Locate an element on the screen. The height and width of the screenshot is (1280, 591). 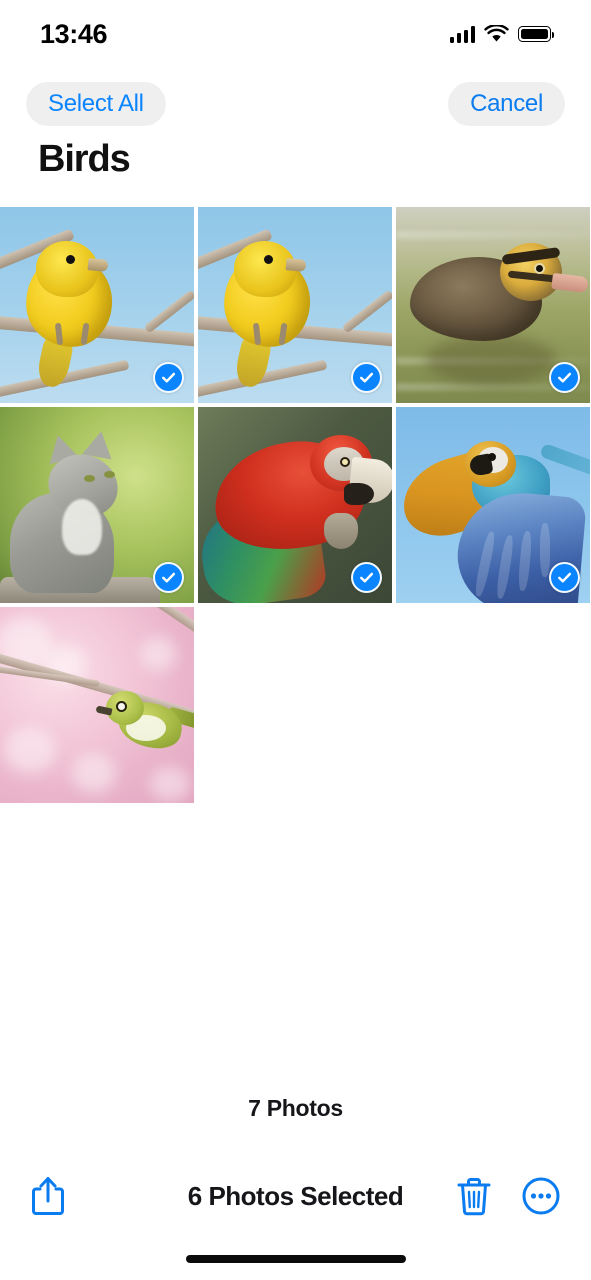
status-bar: 13:46 is located at coordinates (295, 31).